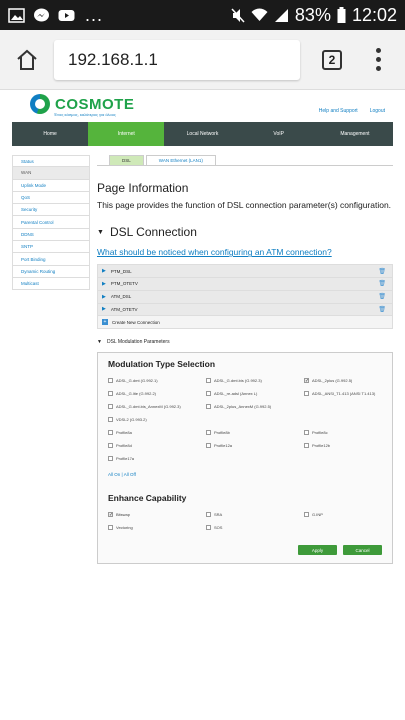 This screenshot has height=720, width=405. I want to click on browser-menu-button, so click(378, 60).